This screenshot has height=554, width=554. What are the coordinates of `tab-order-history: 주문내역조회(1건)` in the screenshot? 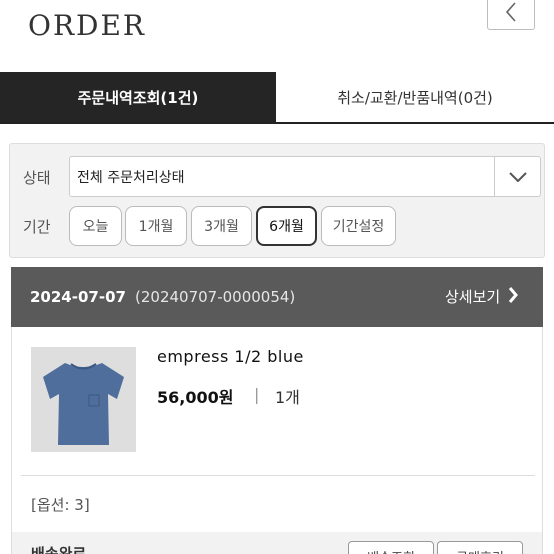 It's located at (138, 97).